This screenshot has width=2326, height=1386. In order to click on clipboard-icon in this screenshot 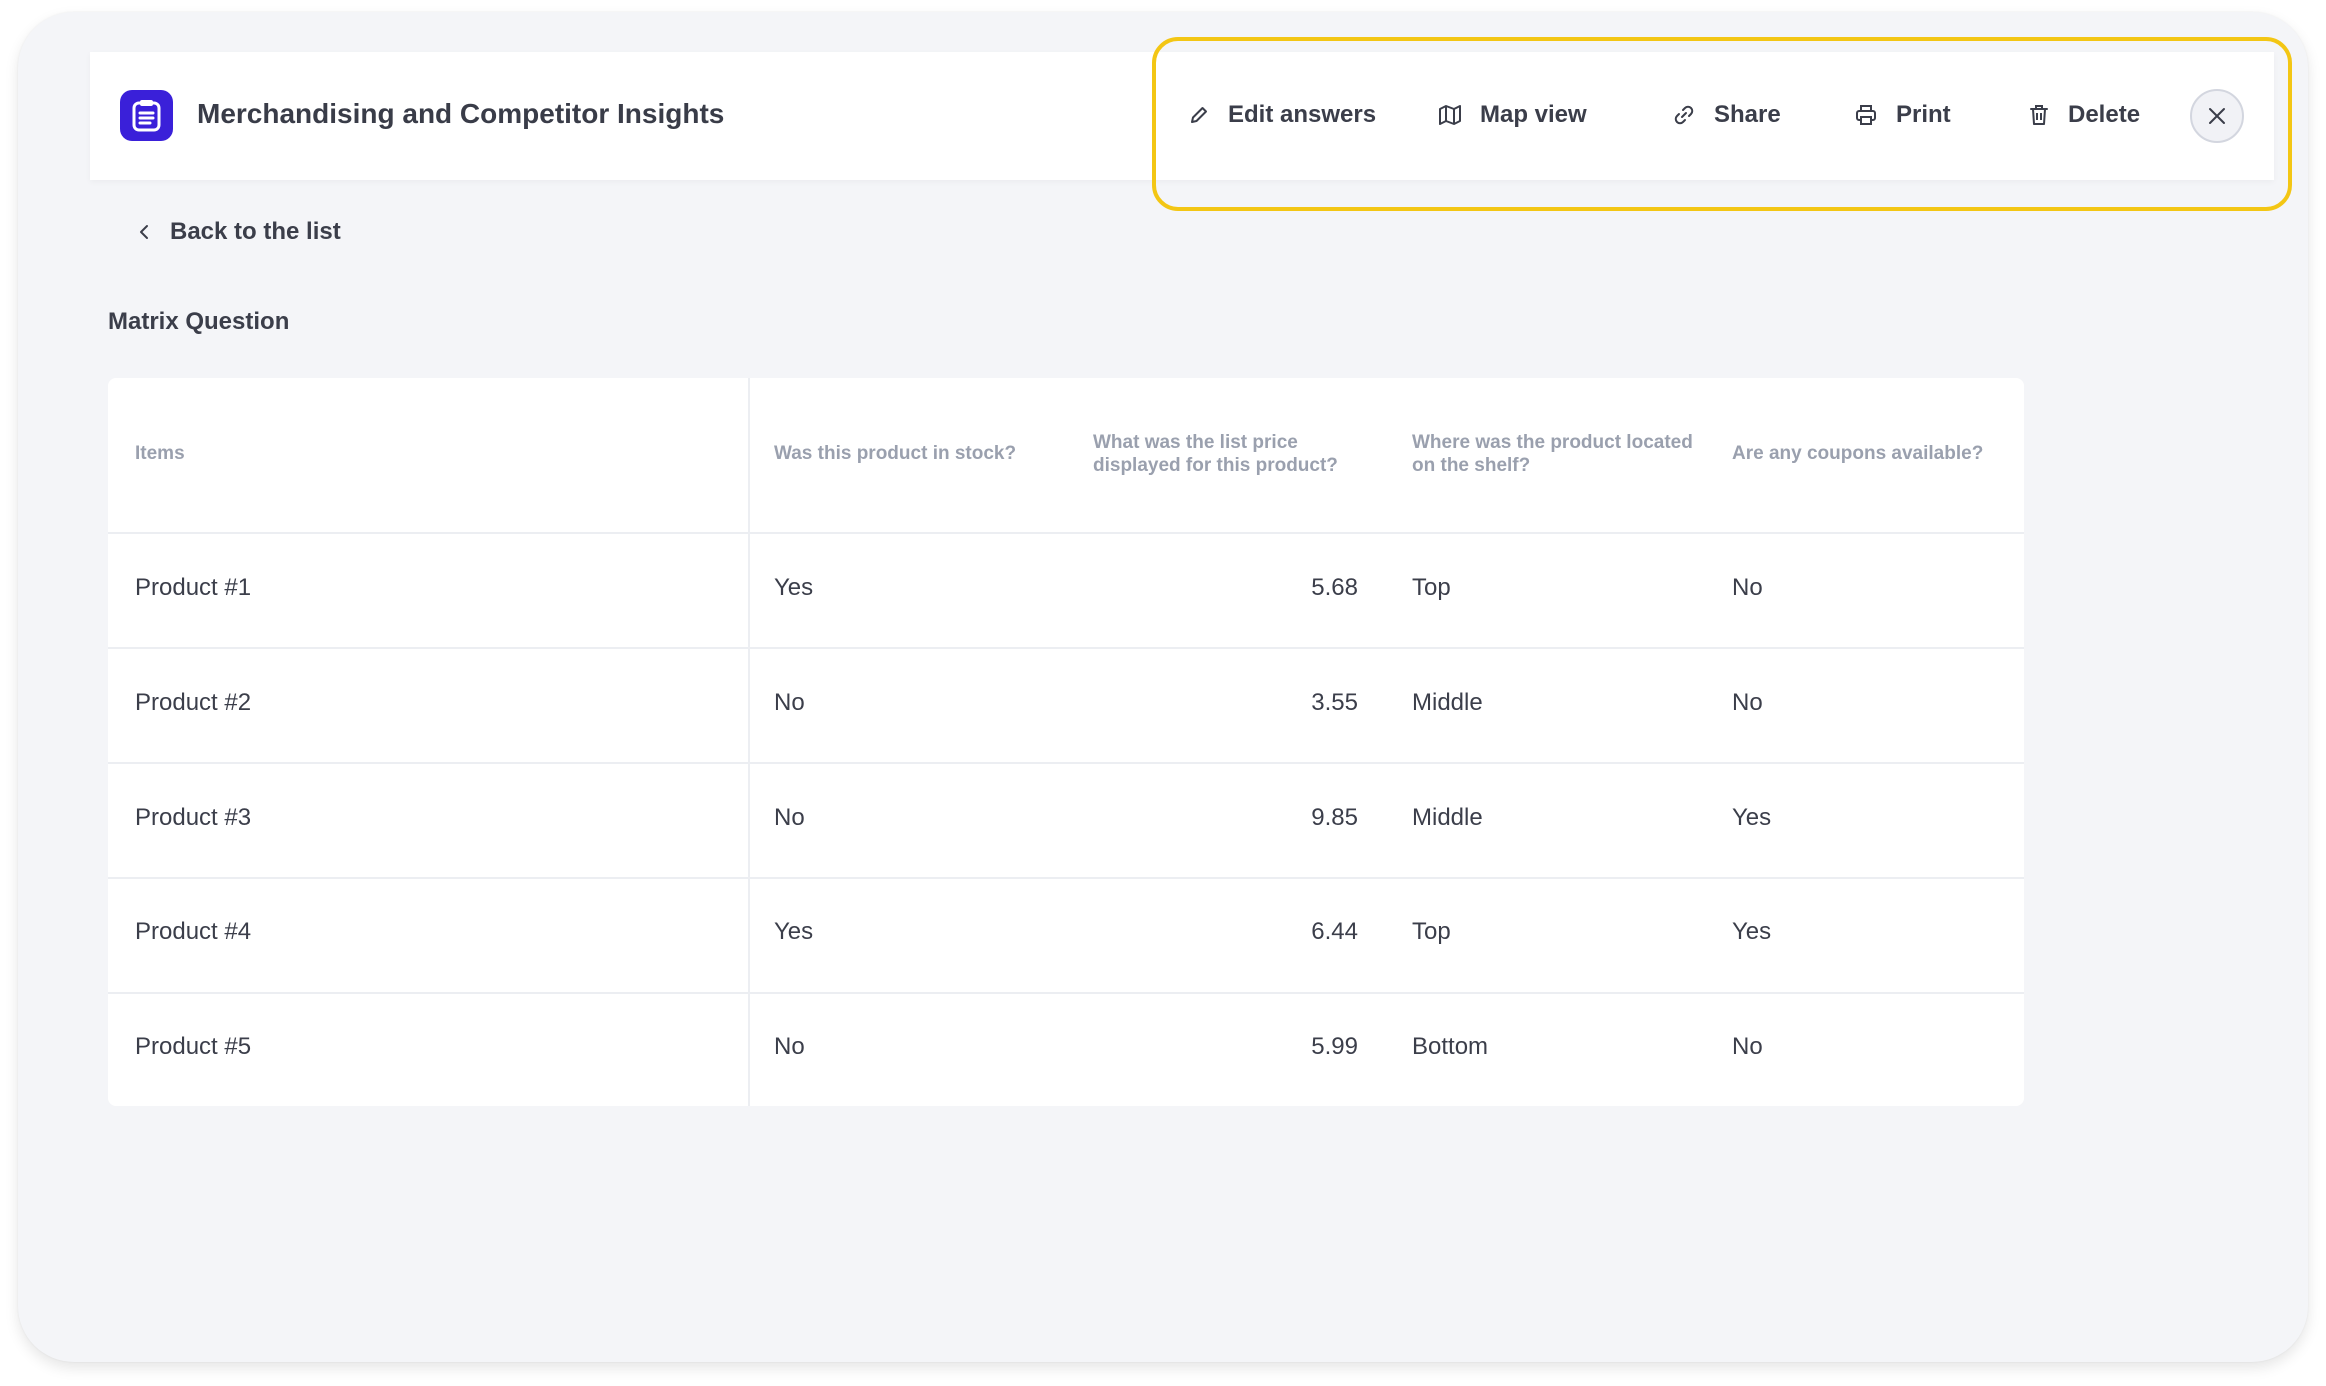, I will do `click(146, 115)`.